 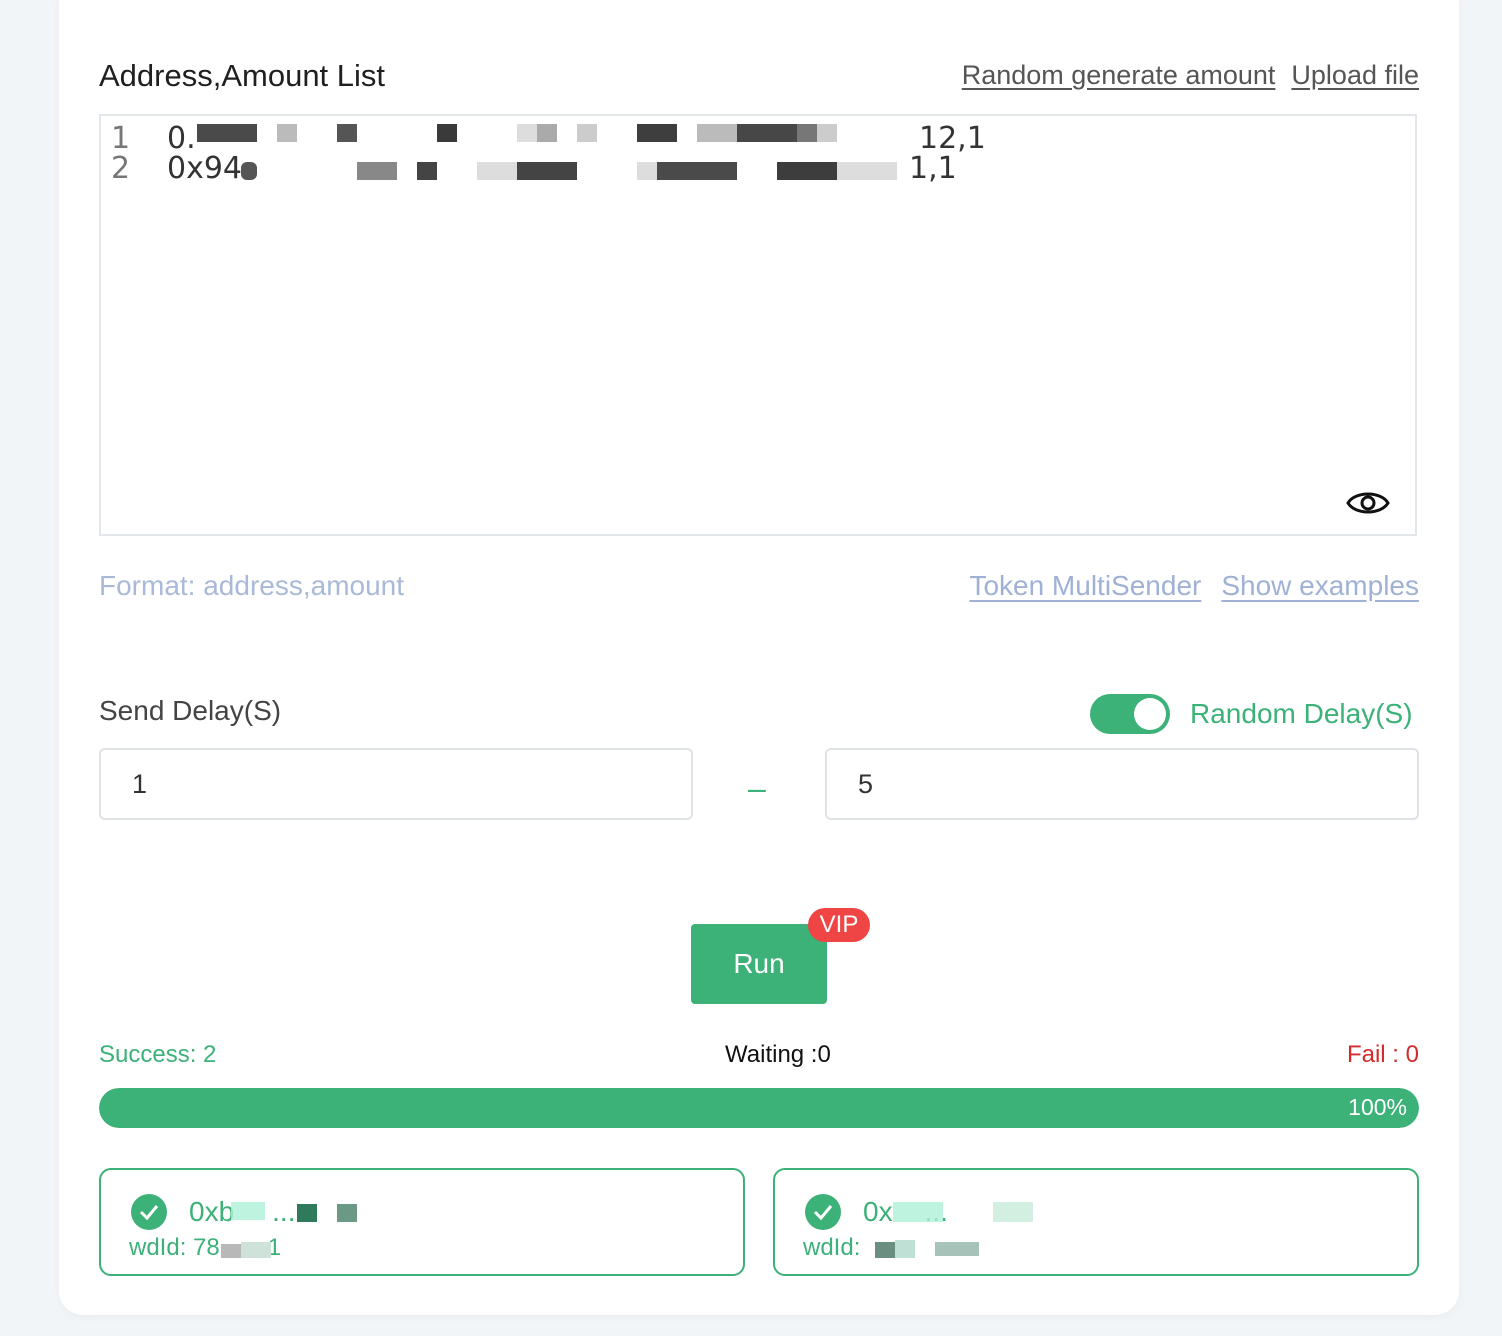 I want to click on line-prefix: 0., so click(x=181, y=138).